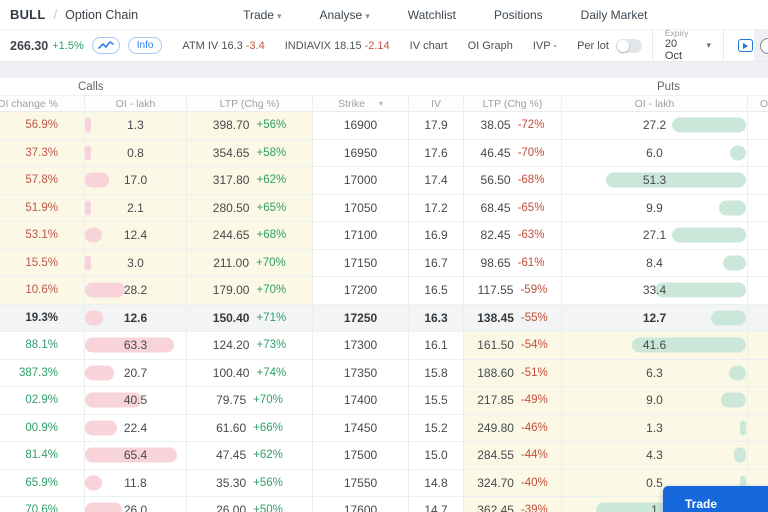 This screenshot has width=768, height=512. Describe the element at coordinates (655, 235) in the screenshot. I see `put-oi-cell: 27.1` at that location.